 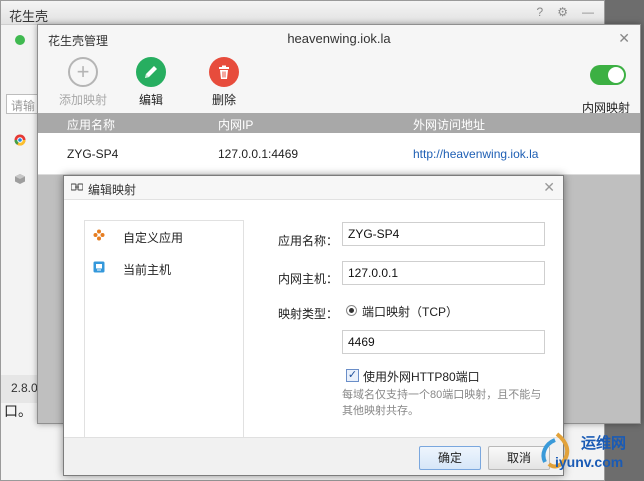 What do you see at coordinates (223, 100) in the screenshot?
I see `delete-mapping-label: 删除` at bounding box center [223, 100].